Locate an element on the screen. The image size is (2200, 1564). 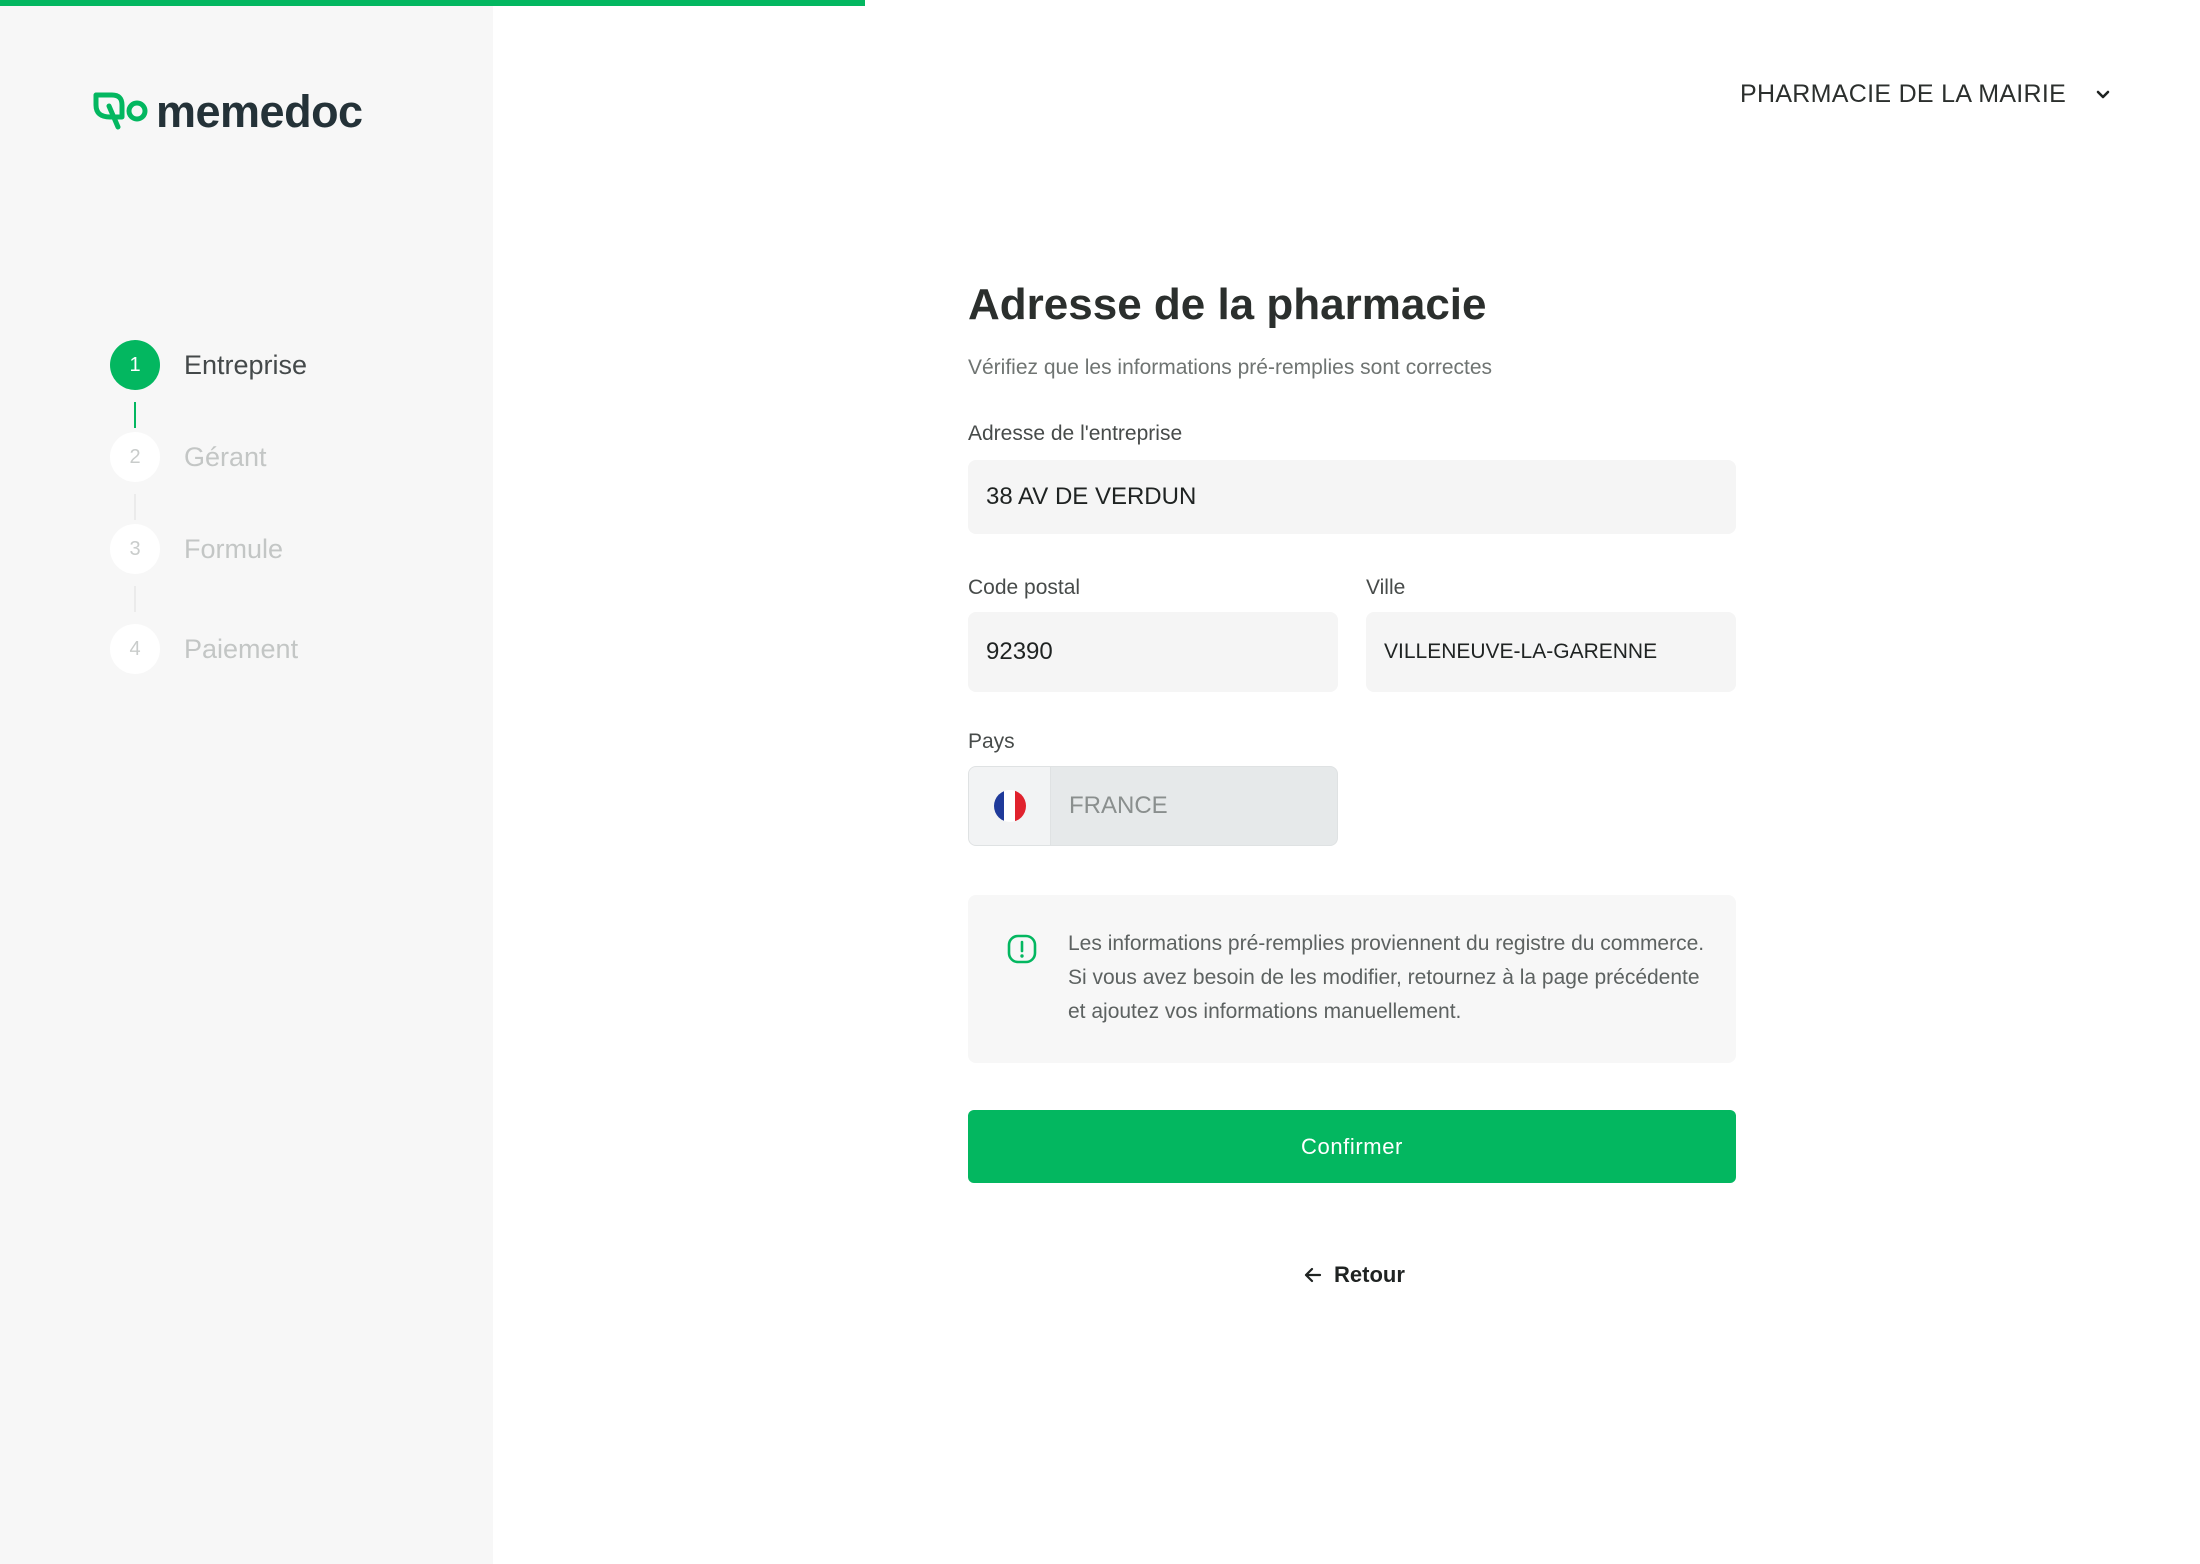
step-gerant: 2 Gérant is located at coordinates (188, 457).